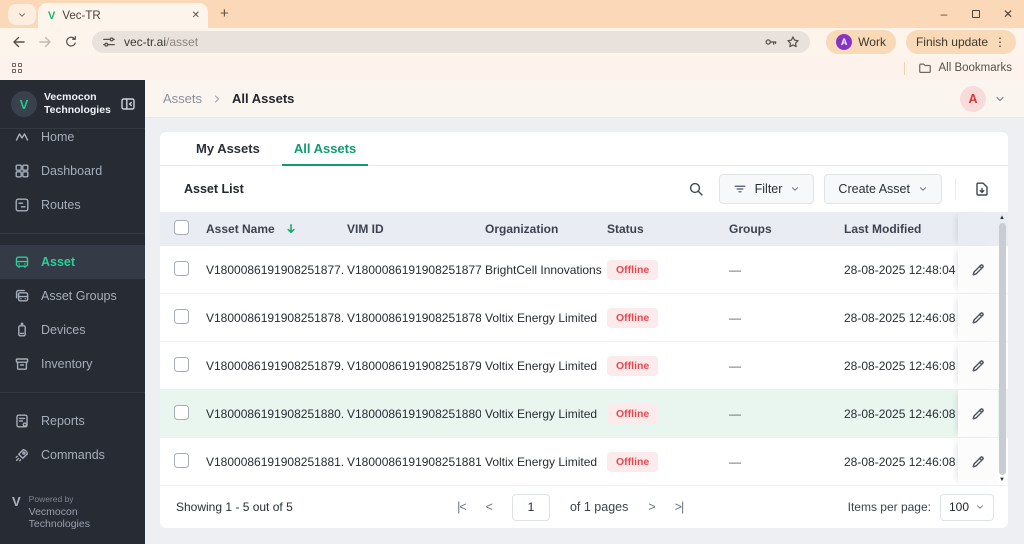 The image size is (1024, 544). I want to click on vecmocon-mark-icon: V, so click(16, 501).